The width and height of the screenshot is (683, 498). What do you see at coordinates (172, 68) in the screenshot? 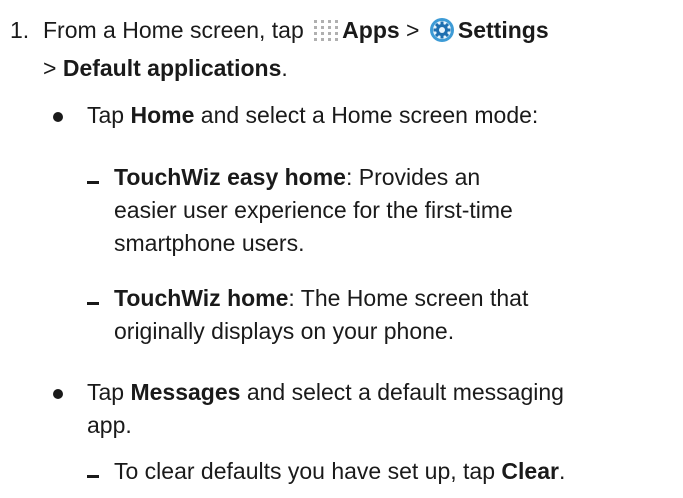
I see `default-applications-label: Default applications` at bounding box center [172, 68].